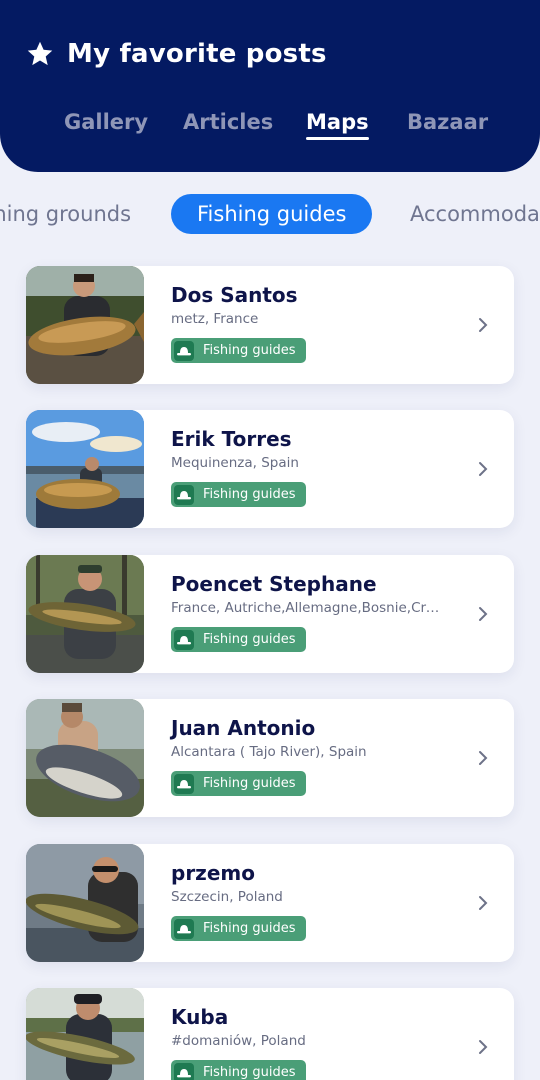  What do you see at coordinates (475, 214) in the screenshot?
I see `chip-accommodation: Accommodation` at bounding box center [475, 214].